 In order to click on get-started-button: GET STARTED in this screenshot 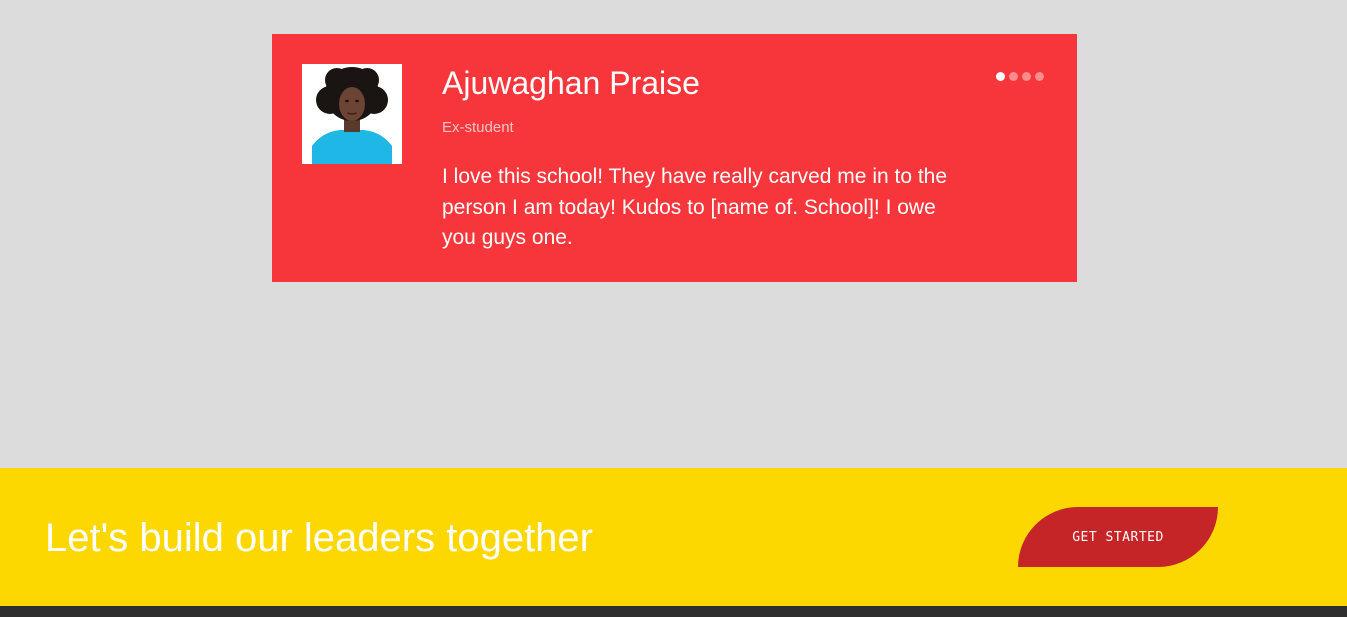, I will do `click(1118, 537)`.